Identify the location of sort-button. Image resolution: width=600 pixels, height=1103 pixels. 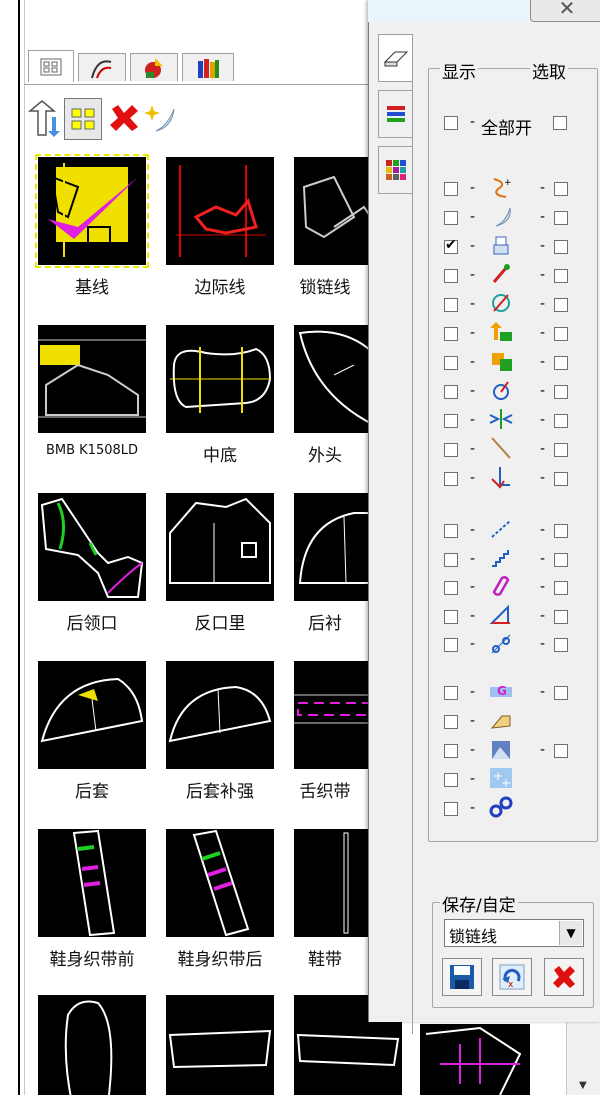
(44, 118).